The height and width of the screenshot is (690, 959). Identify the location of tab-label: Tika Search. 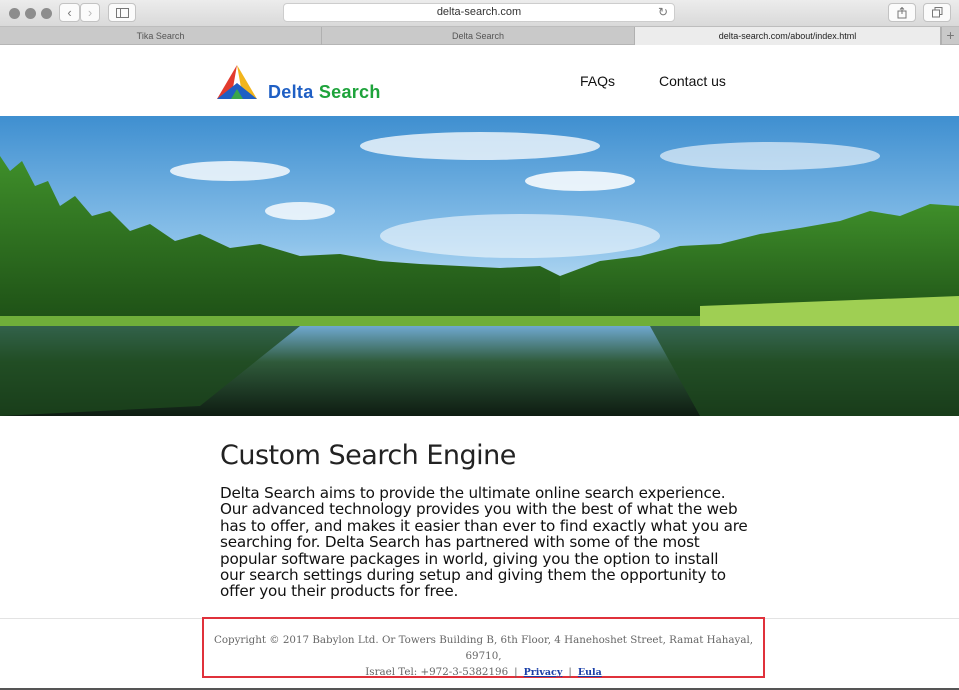
(160, 36).